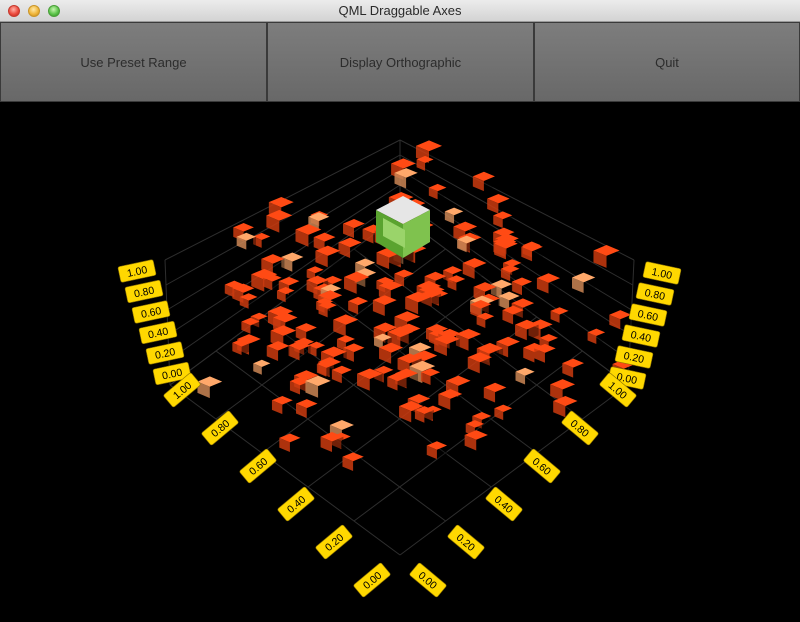 This screenshot has width=800, height=622. I want to click on left-vertical-tick-label: 1.00, so click(137, 271).